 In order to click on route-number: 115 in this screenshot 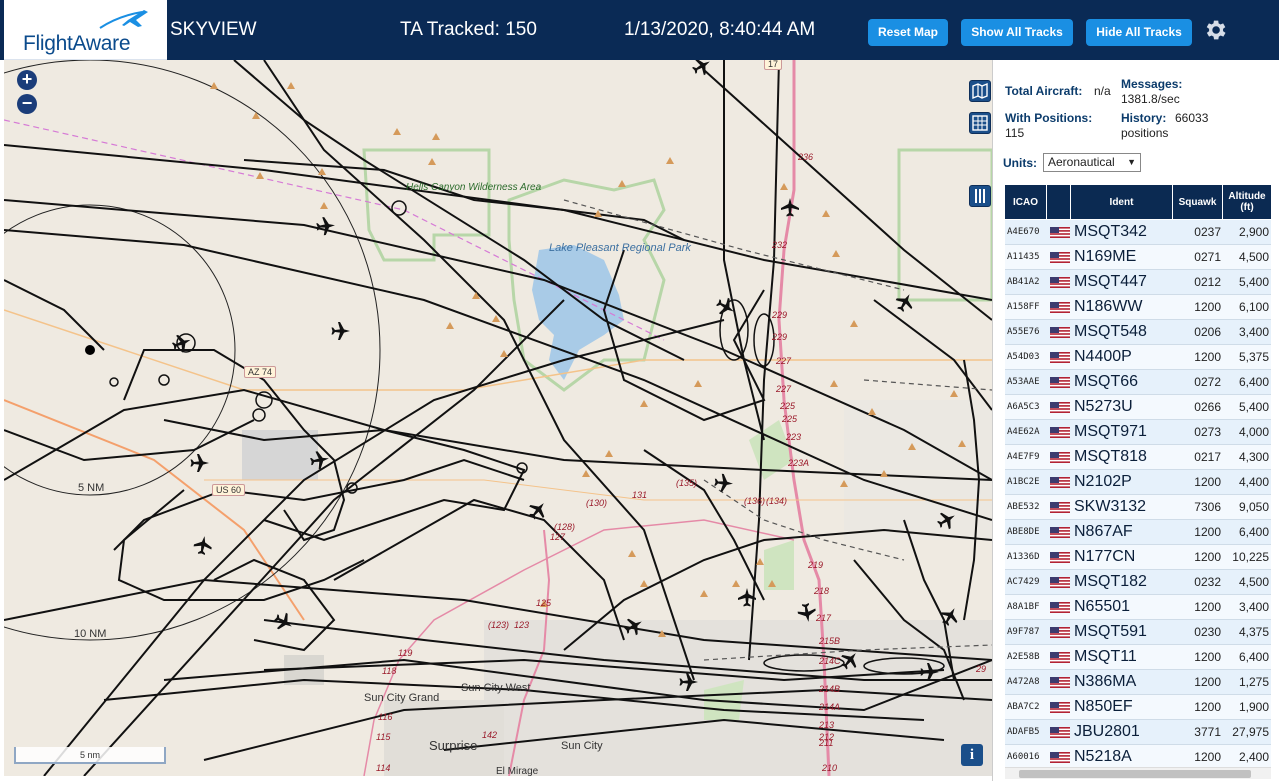, I will do `click(383, 737)`.